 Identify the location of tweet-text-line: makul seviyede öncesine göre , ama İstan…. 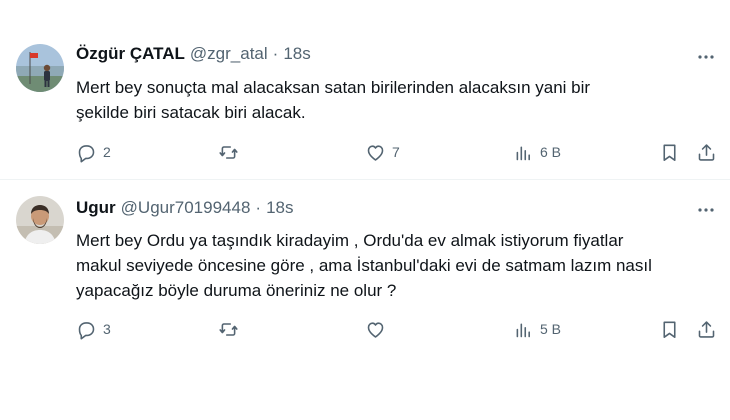
(364, 265).